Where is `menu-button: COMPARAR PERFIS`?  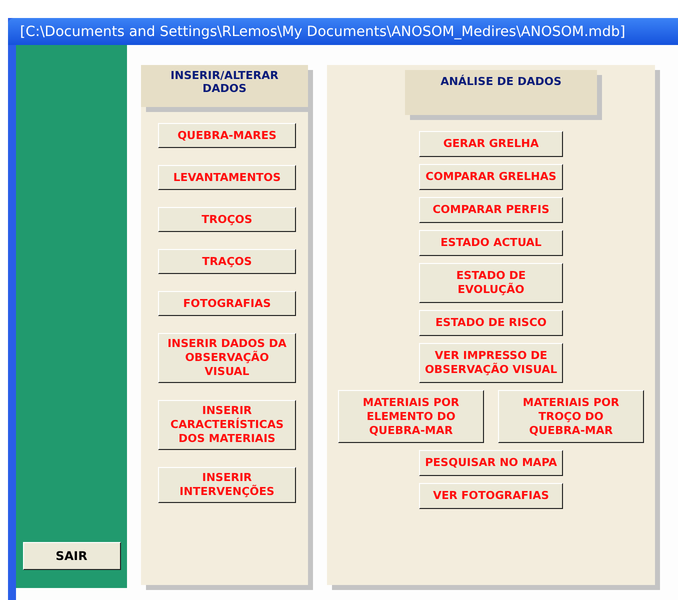 menu-button: COMPARAR PERFIS is located at coordinates (491, 210).